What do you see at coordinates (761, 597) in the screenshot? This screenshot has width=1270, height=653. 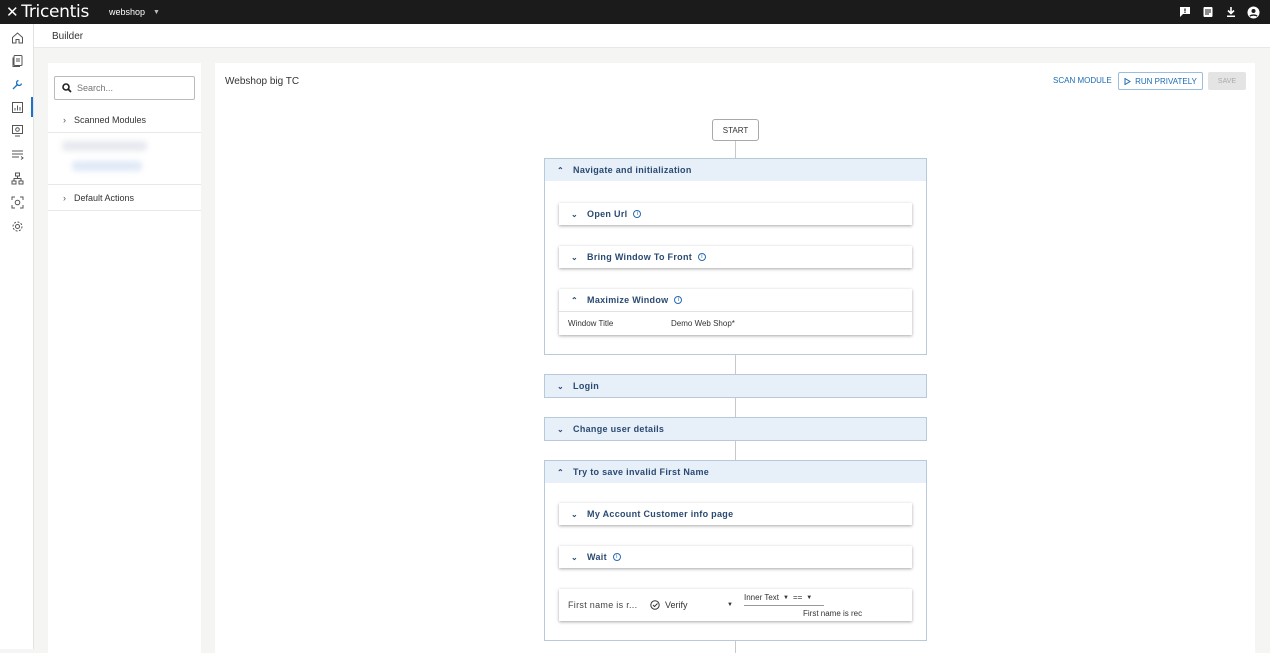 I see `property-select: Inner Text` at bounding box center [761, 597].